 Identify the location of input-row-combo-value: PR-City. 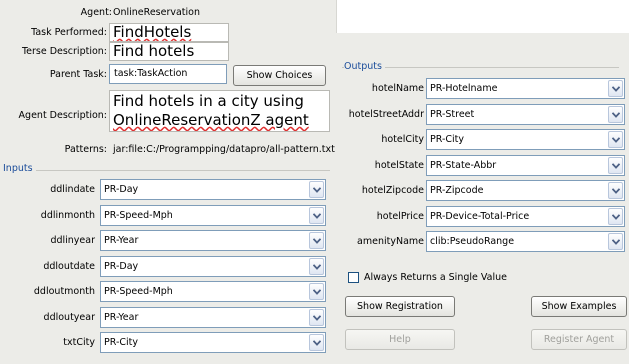
(121, 342).